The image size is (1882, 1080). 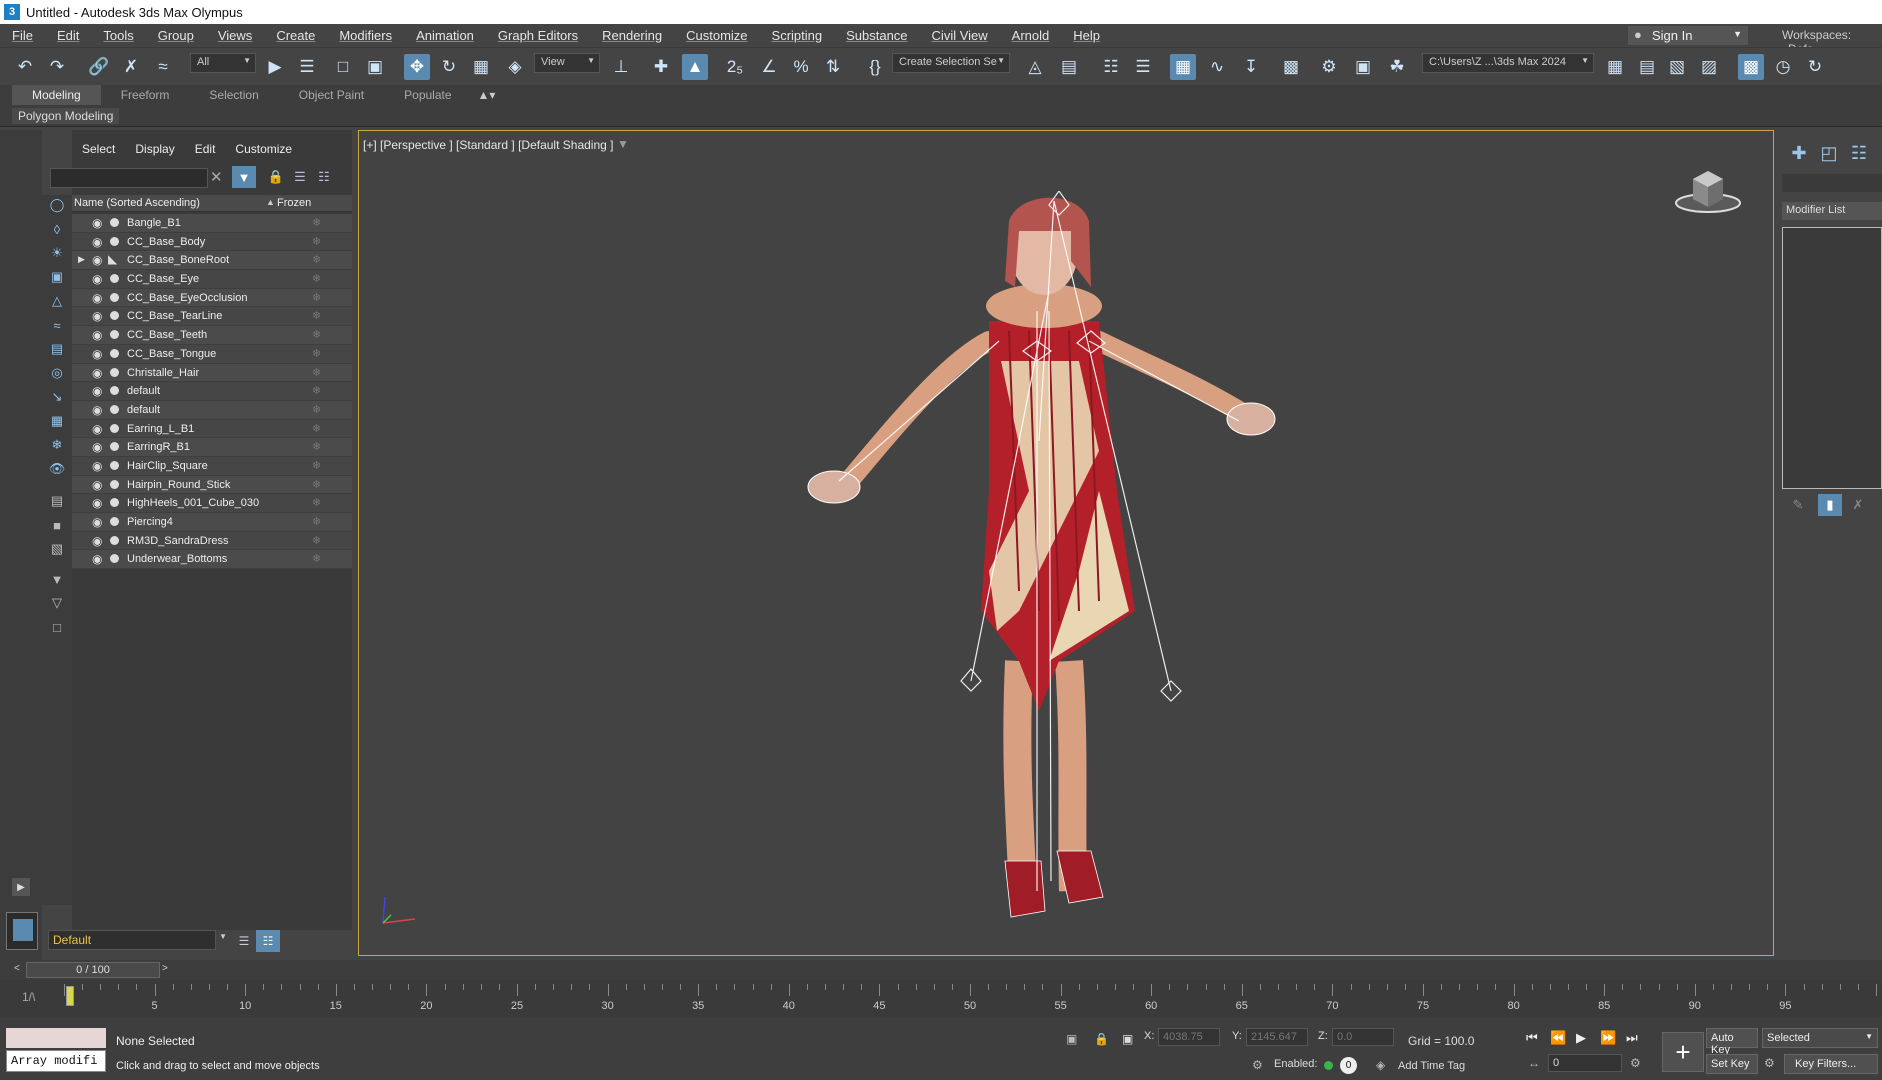 I want to click on viewport-filter-icon: ▼, so click(x=623, y=144).